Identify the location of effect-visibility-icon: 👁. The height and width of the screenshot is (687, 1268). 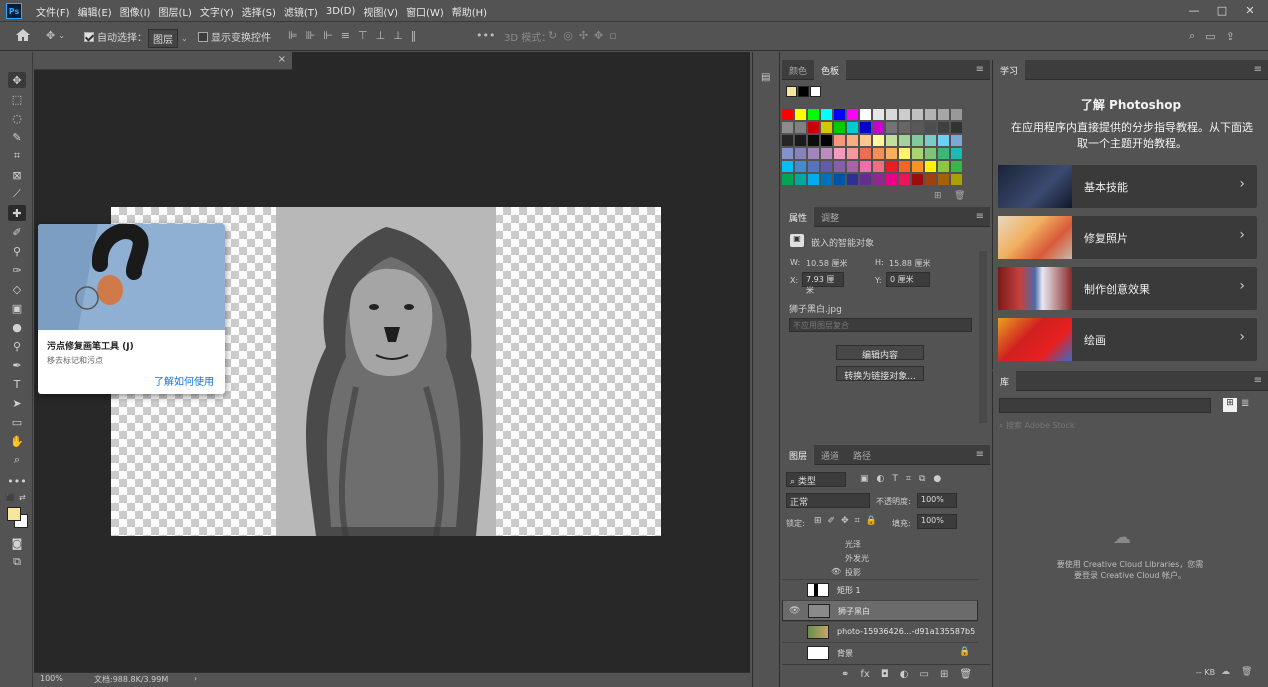
(836, 571).